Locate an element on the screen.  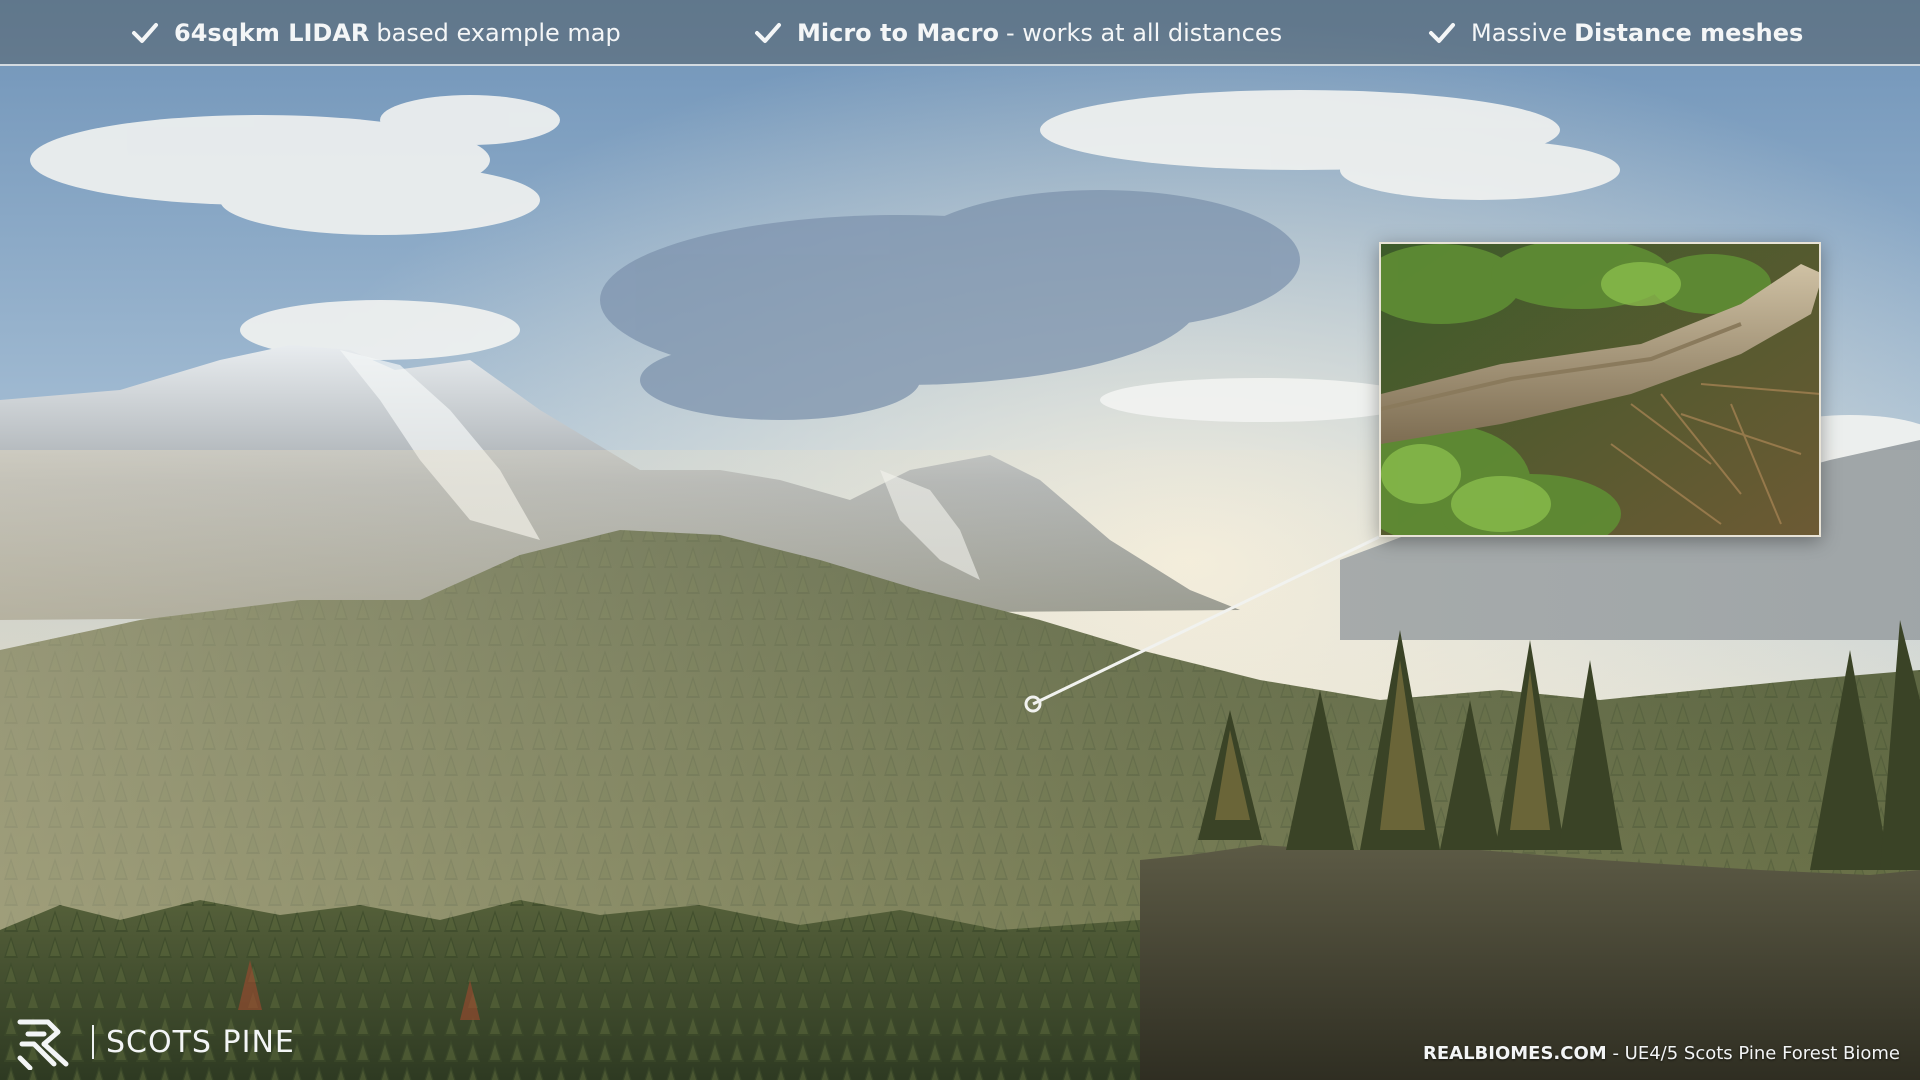
feature-bold-text: Distance meshes is located at coordinates (1689, 33).